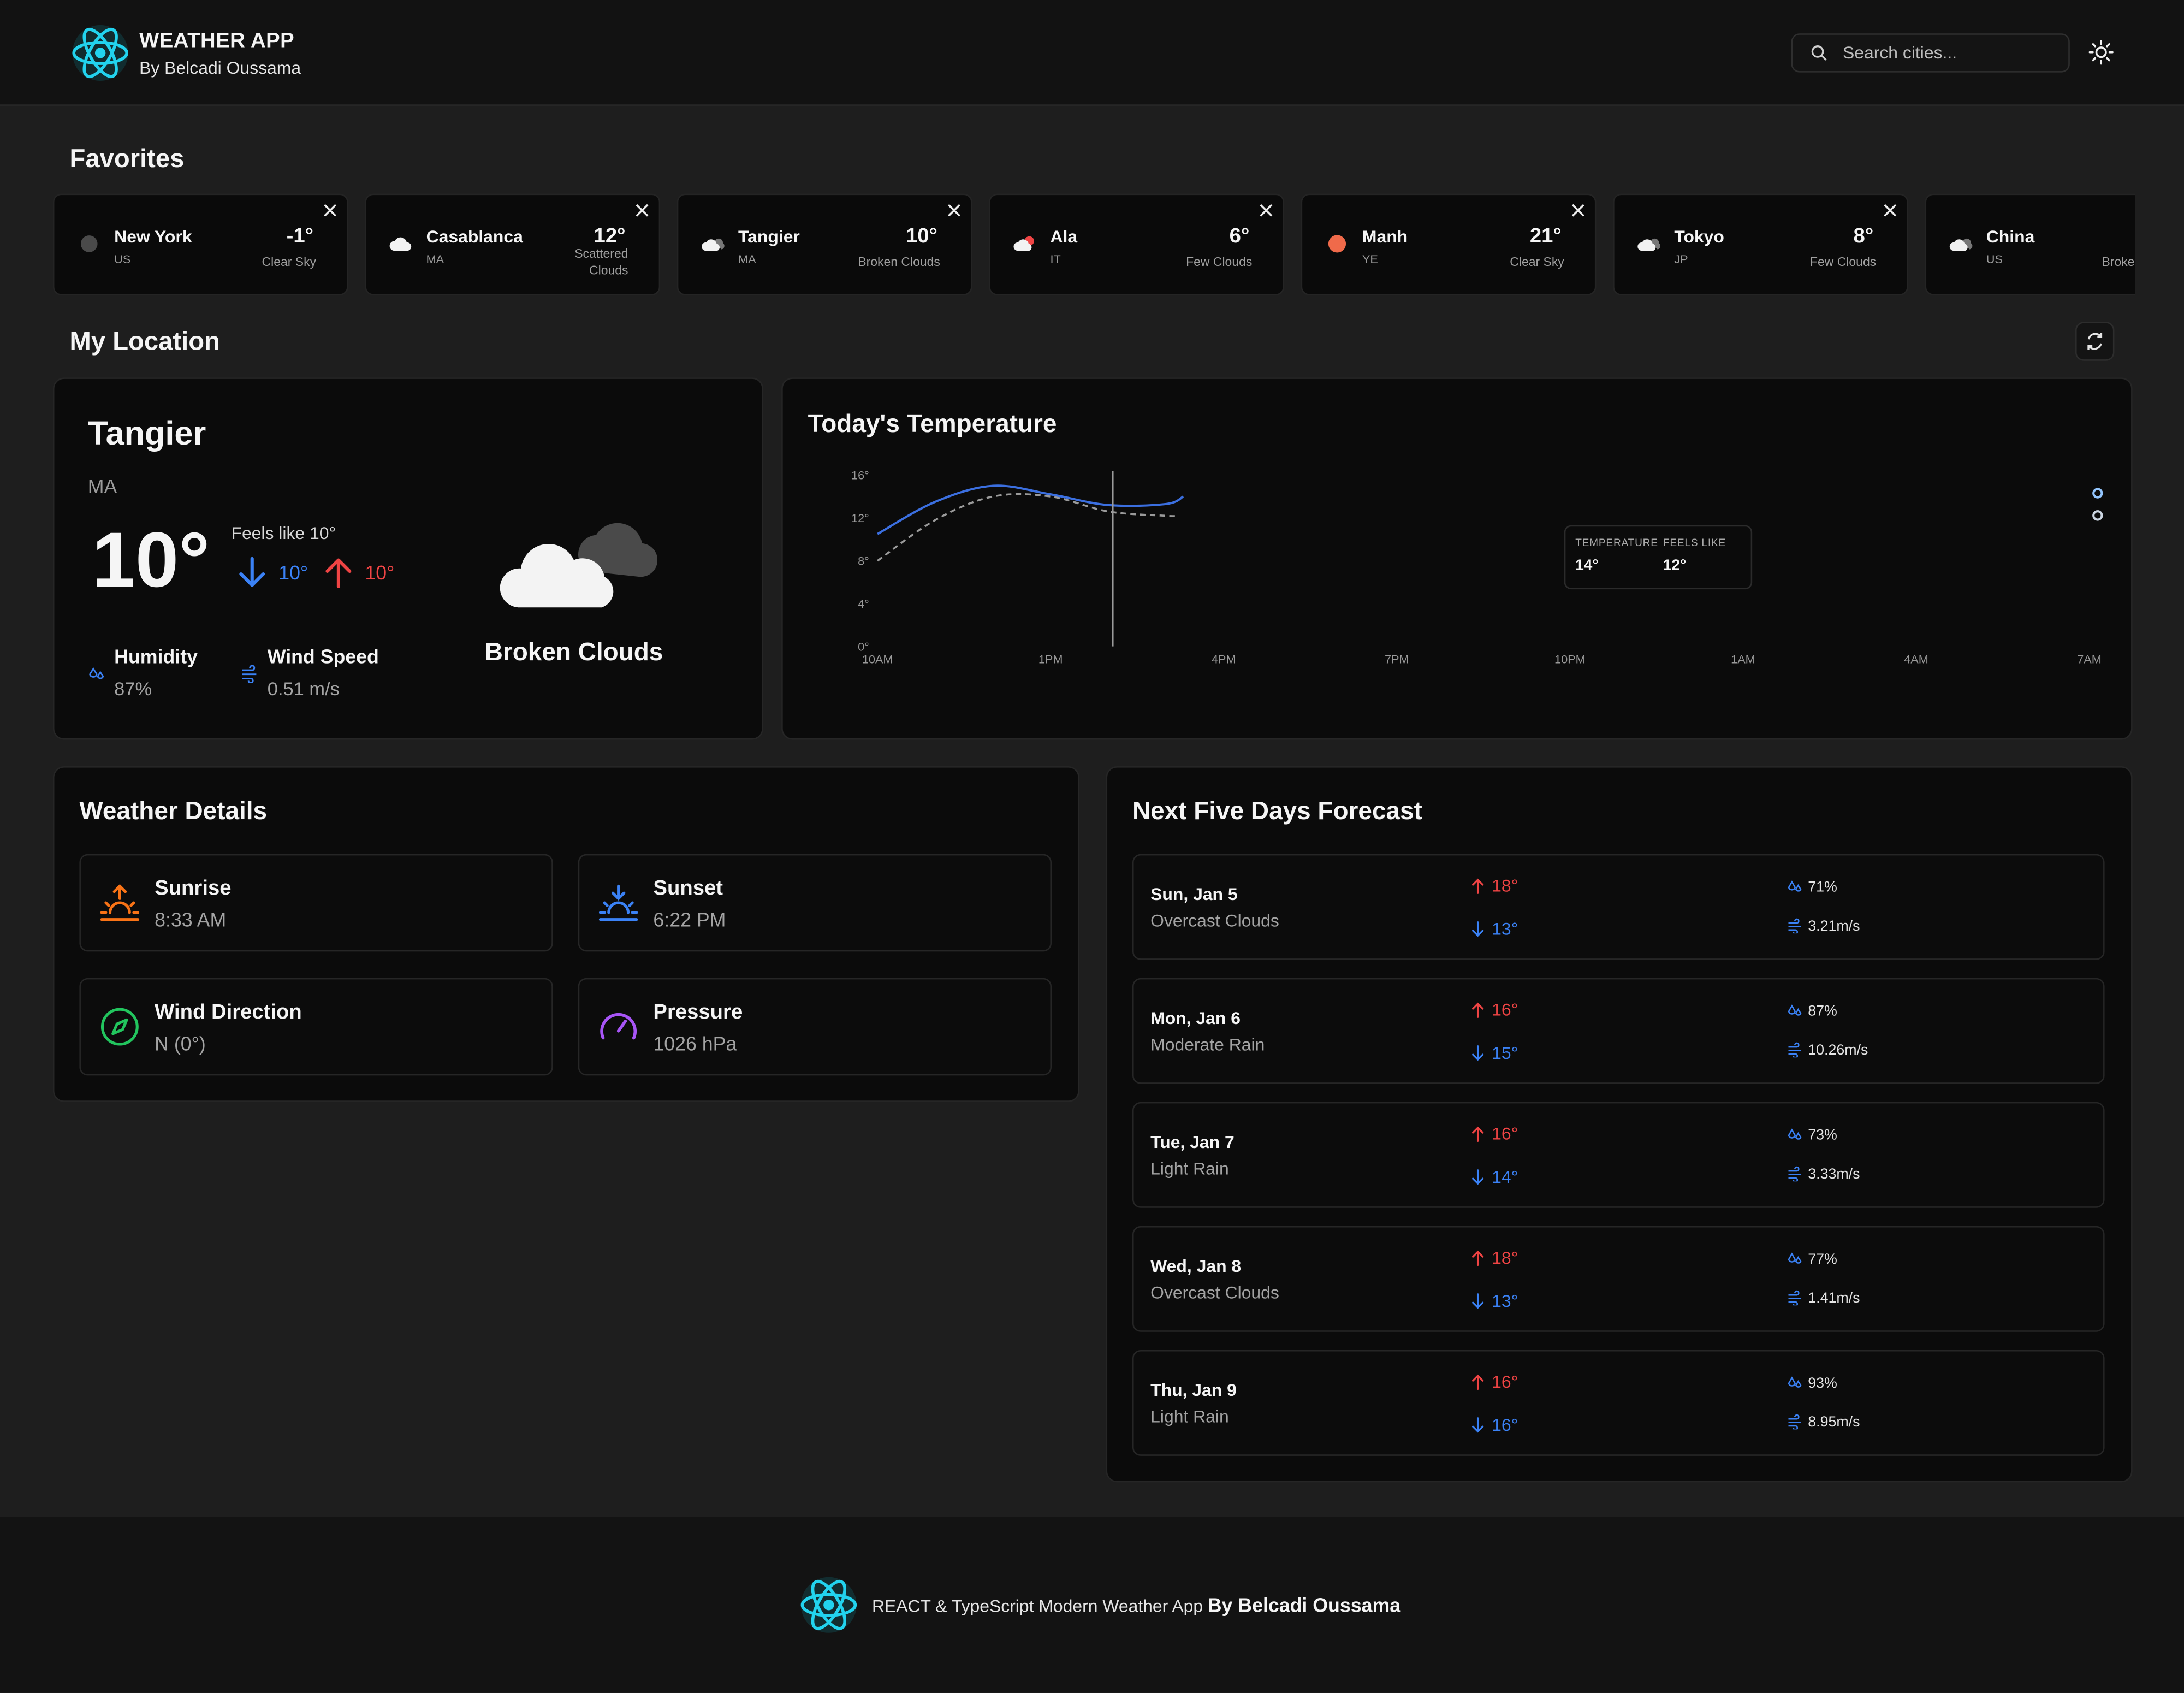 This screenshot has height=1693, width=2184. I want to click on detail-label: Wind Direction, so click(228, 1012).